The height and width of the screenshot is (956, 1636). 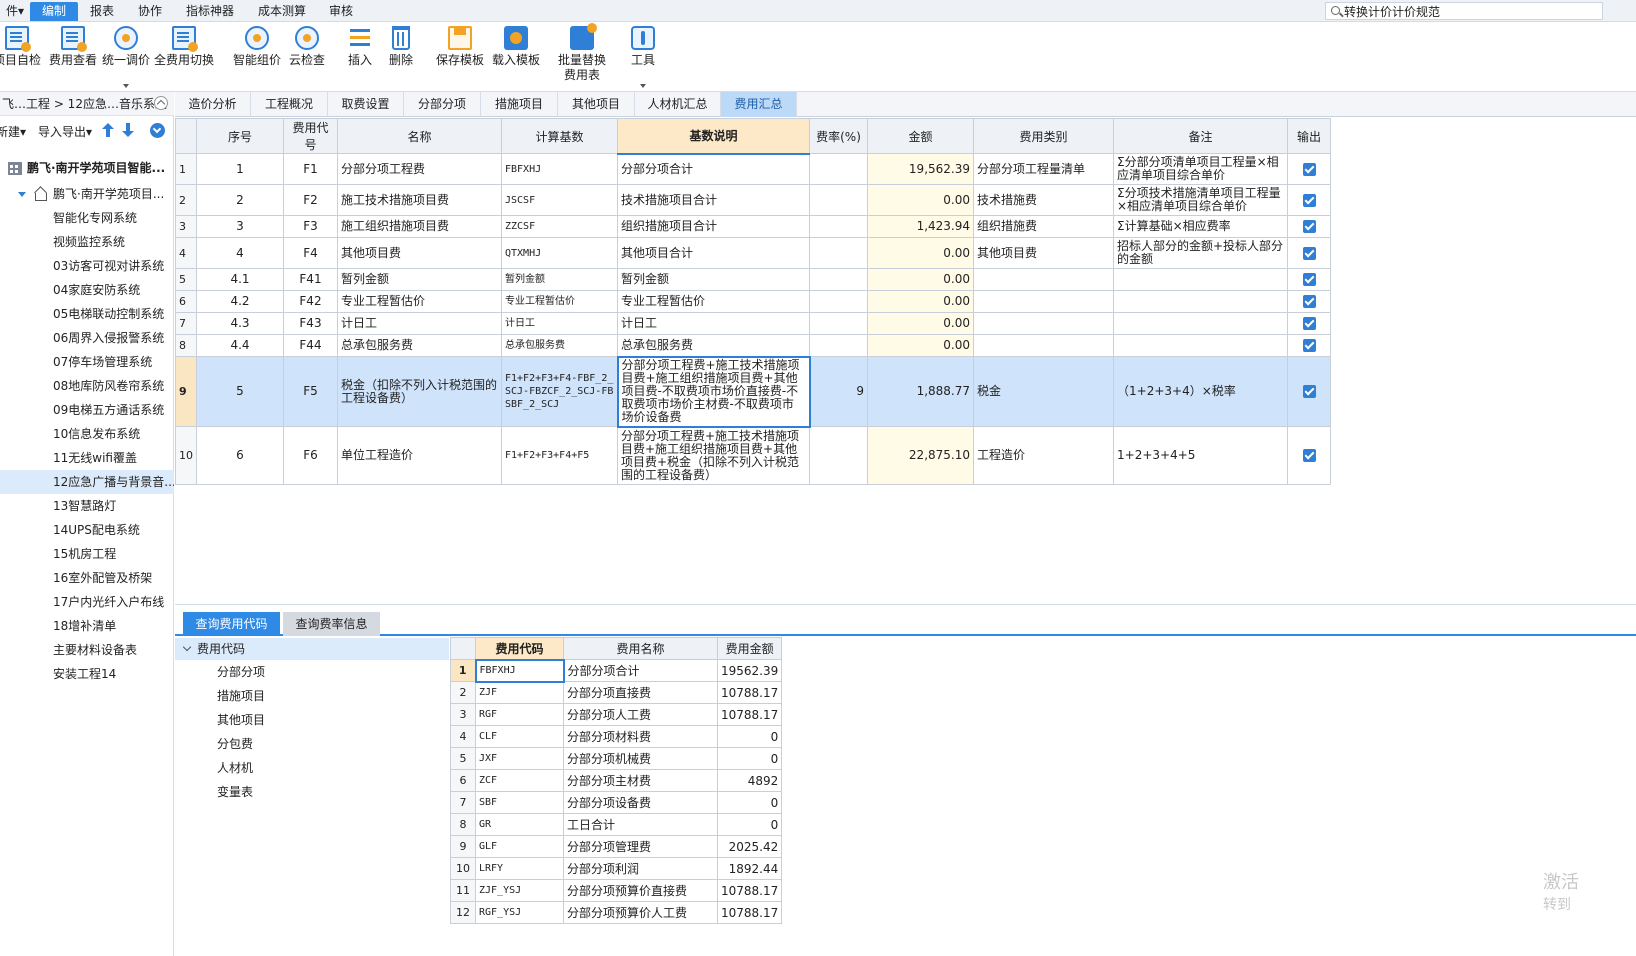 I want to click on cell-base-desc: 计日工, so click(x=713, y=323).